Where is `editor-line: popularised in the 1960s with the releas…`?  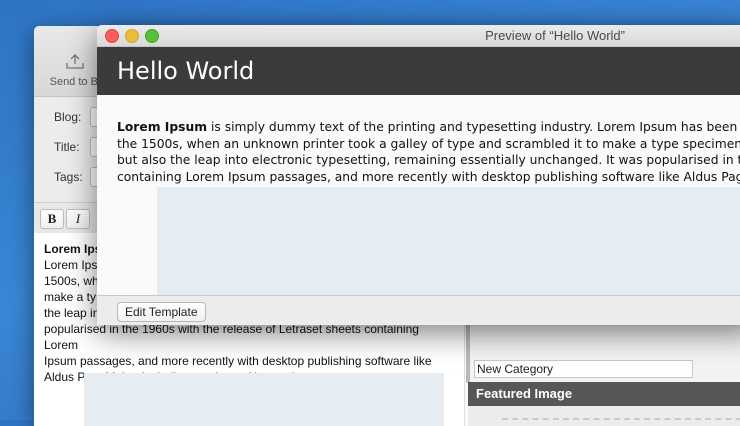 editor-line: popularised in the 1960s with the releas… is located at coordinates (231, 337).